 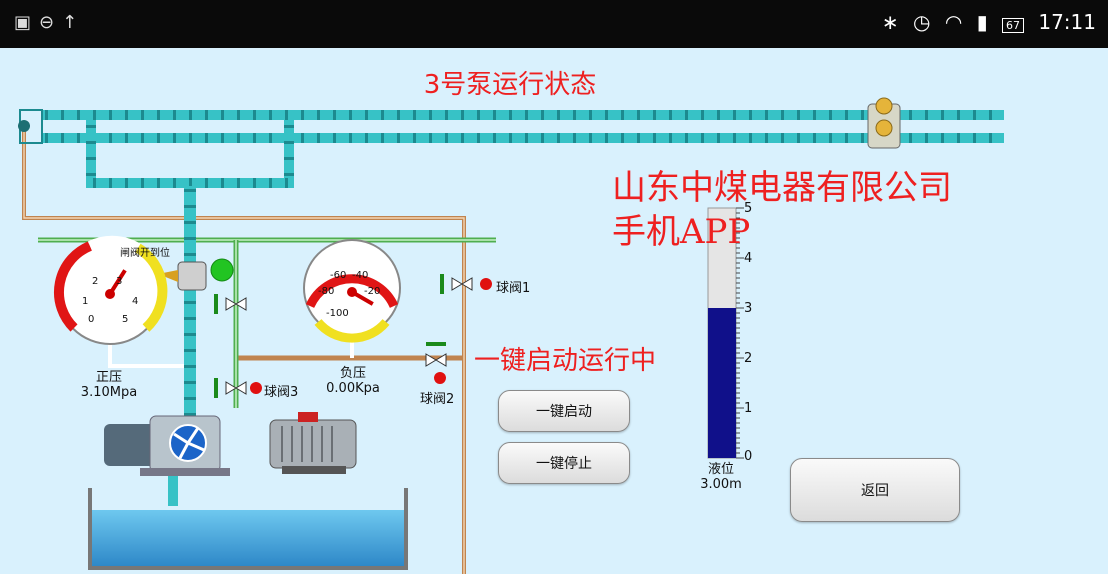 What do you see at coordinates (91, 319) in the screenshot?
I see `positive-gauge-tick-0: 0` at bounding box center [91, 319].